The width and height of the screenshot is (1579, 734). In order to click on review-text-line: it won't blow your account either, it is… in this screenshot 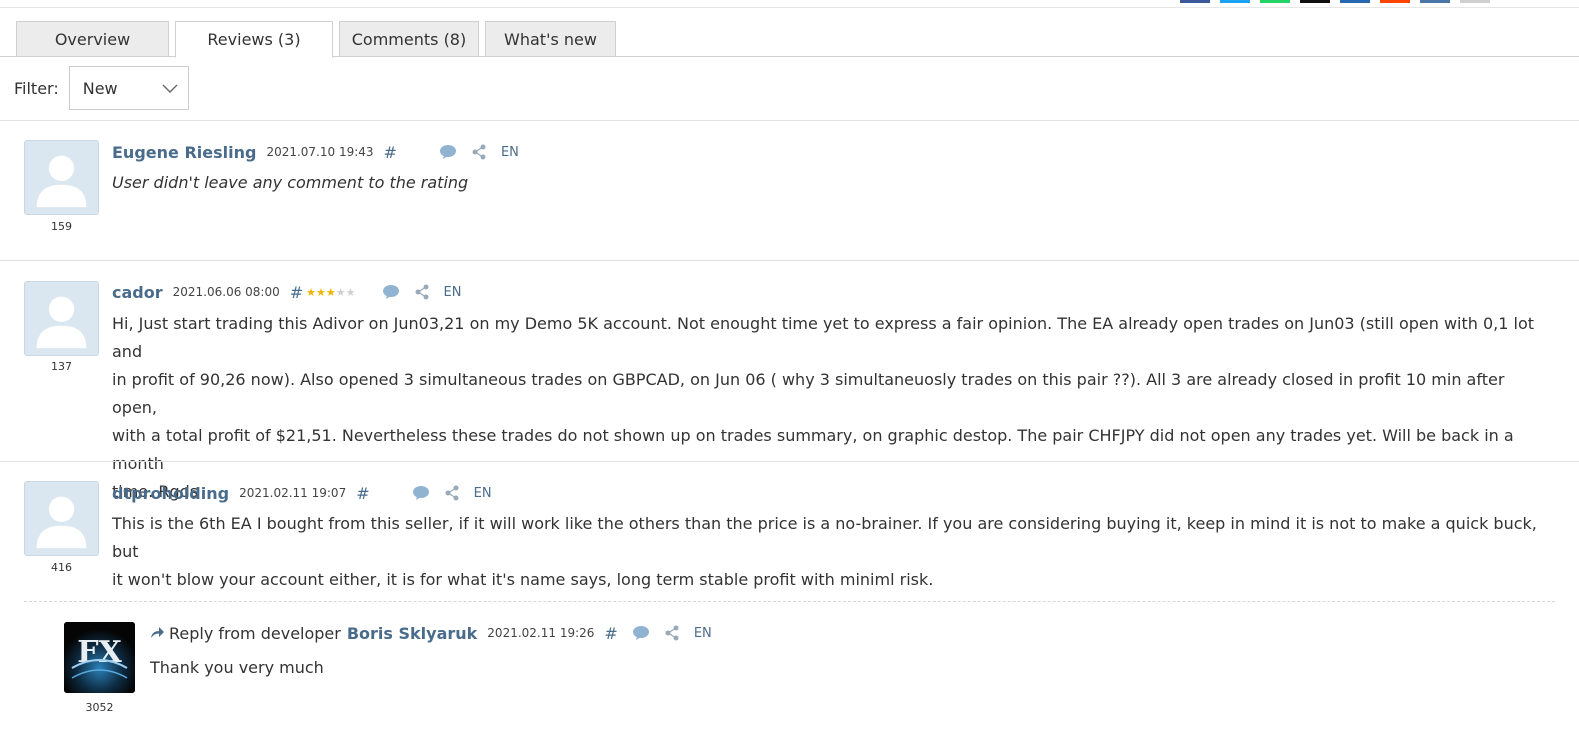, I will do `click(523, 579)`.